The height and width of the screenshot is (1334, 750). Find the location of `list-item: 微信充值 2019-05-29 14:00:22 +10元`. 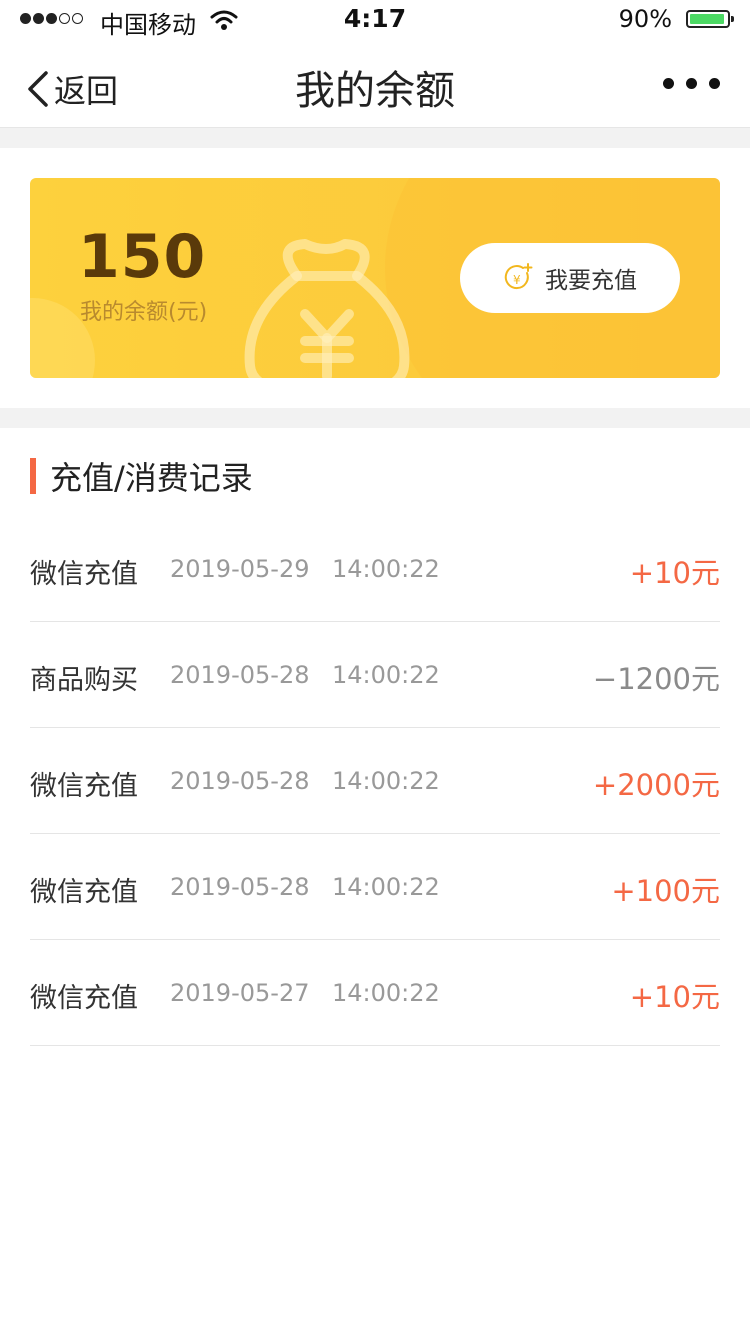

list-item: 微信充值 2019-05-29 14:00:22 +10元 is located at coordinates (375, 569).